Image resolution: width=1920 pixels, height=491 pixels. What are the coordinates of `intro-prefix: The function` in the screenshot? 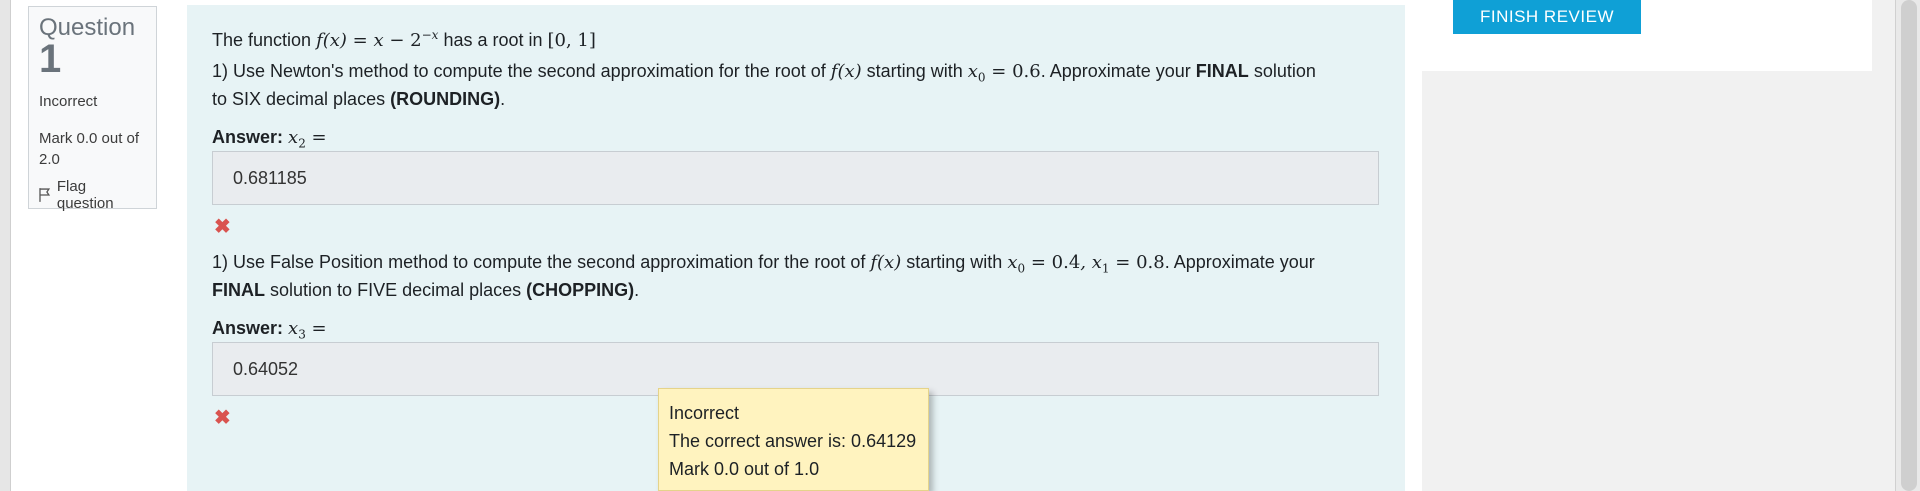 It's located at (262, 40).